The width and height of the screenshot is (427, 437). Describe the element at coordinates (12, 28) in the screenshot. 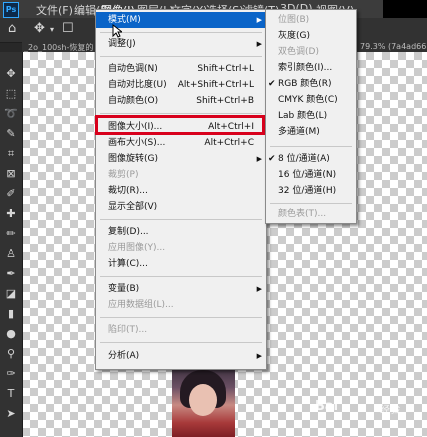

I see `home-icon: ⌂` at that location.